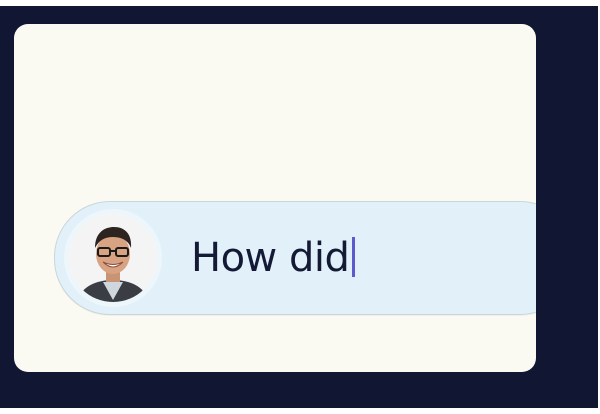 The width and height of the screenshot is (600, 414). I want to click on user-avatar, so click(113, 258).